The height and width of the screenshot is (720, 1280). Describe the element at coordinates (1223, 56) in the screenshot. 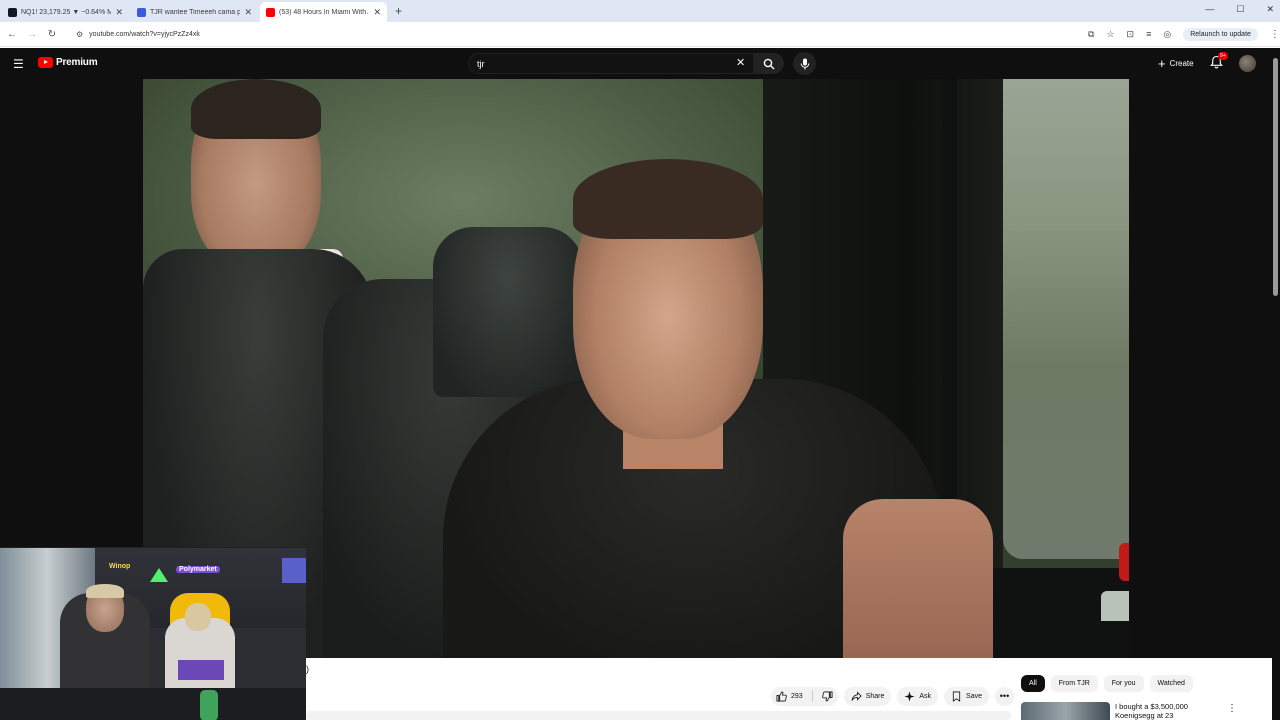

I see `notification-badge: 9+` at that location.